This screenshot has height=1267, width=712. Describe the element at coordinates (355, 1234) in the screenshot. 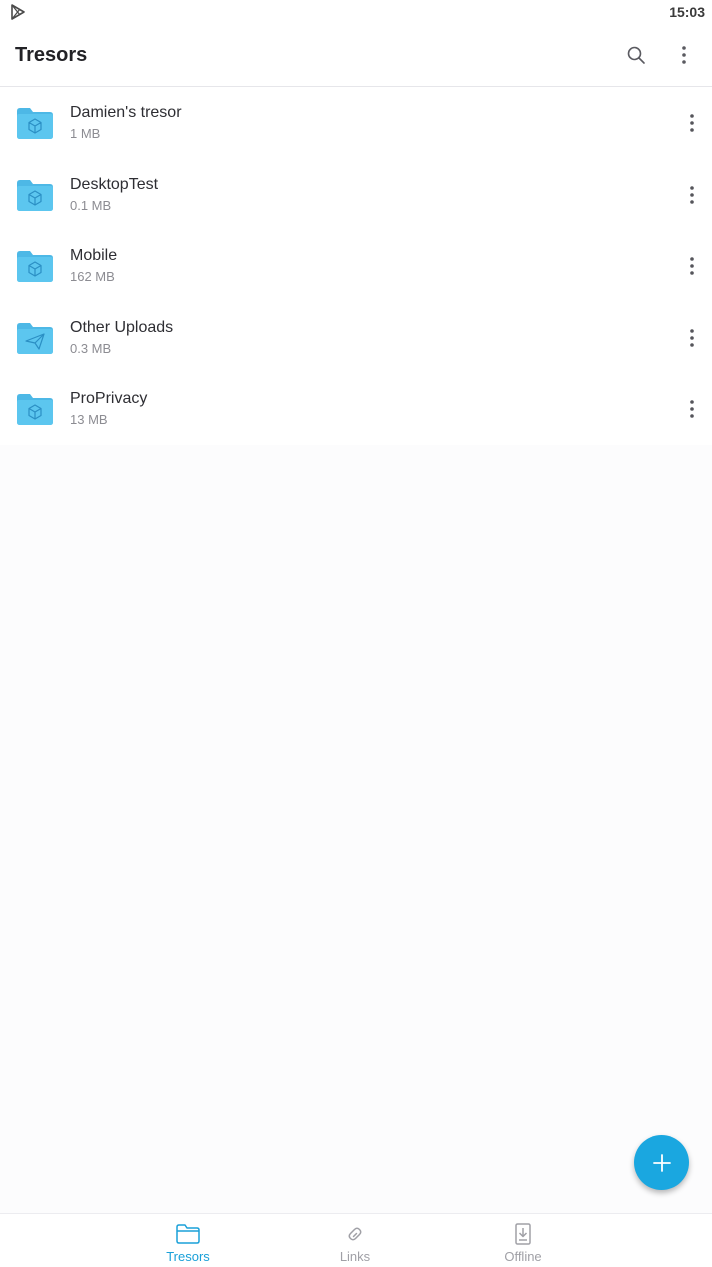

I see `link-icon` at that location.